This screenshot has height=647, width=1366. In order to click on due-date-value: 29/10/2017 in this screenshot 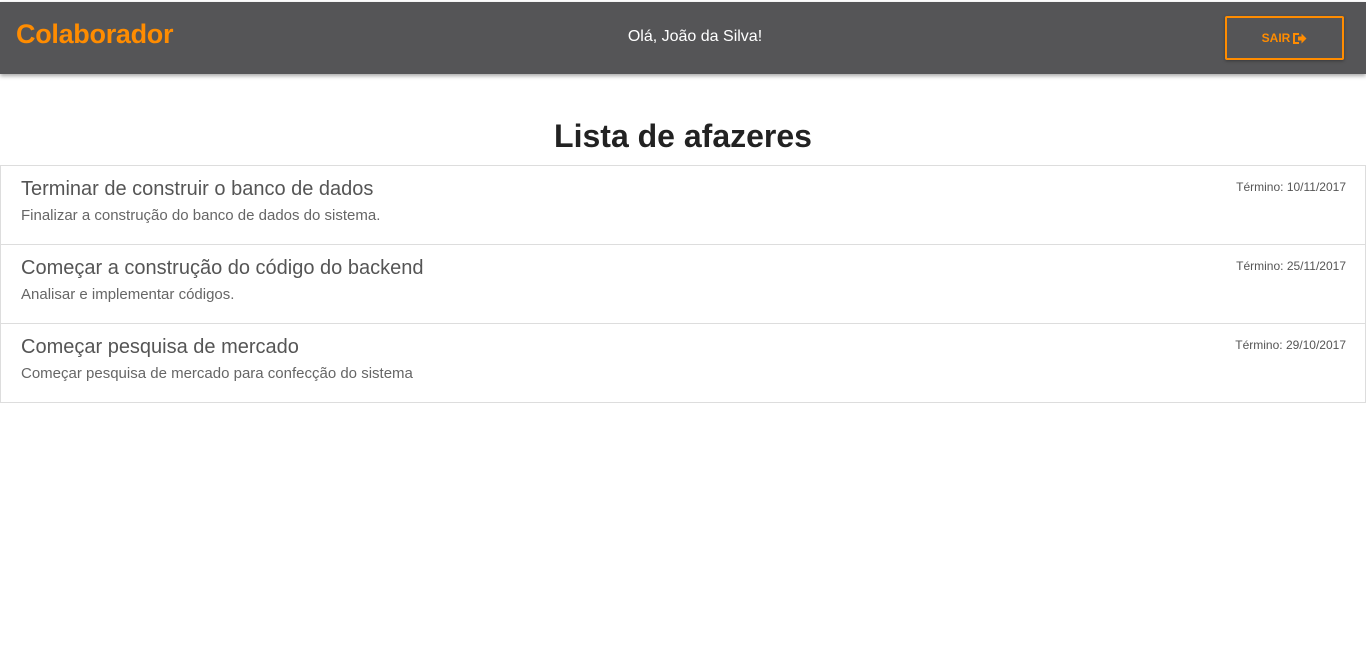, I will do `click(1315, 345)`.